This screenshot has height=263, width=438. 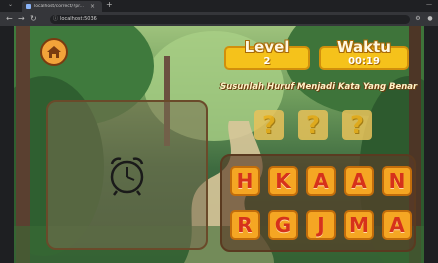 I want to click on level-label: Level, so click(x=267, y=47).